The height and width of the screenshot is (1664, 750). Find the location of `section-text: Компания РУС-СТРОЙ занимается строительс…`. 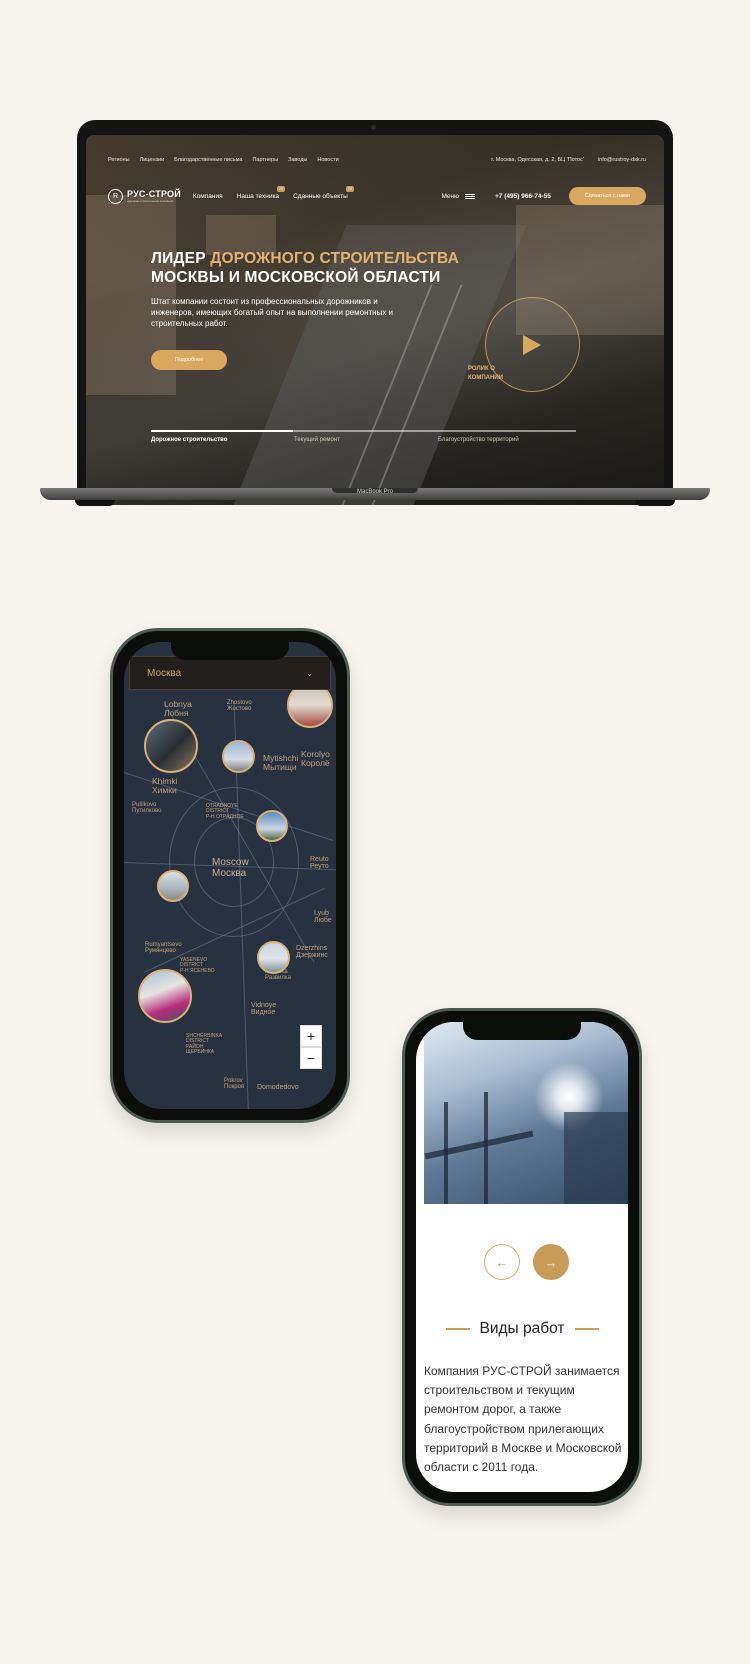

section-text: Компания РУС-СТРОЙ занимается строительс… is located at coordinates (523, 1419).